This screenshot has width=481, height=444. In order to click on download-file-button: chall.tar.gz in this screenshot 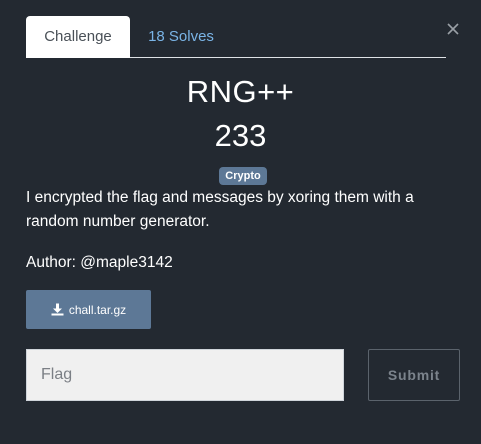, I will do `click(88, 309)`.